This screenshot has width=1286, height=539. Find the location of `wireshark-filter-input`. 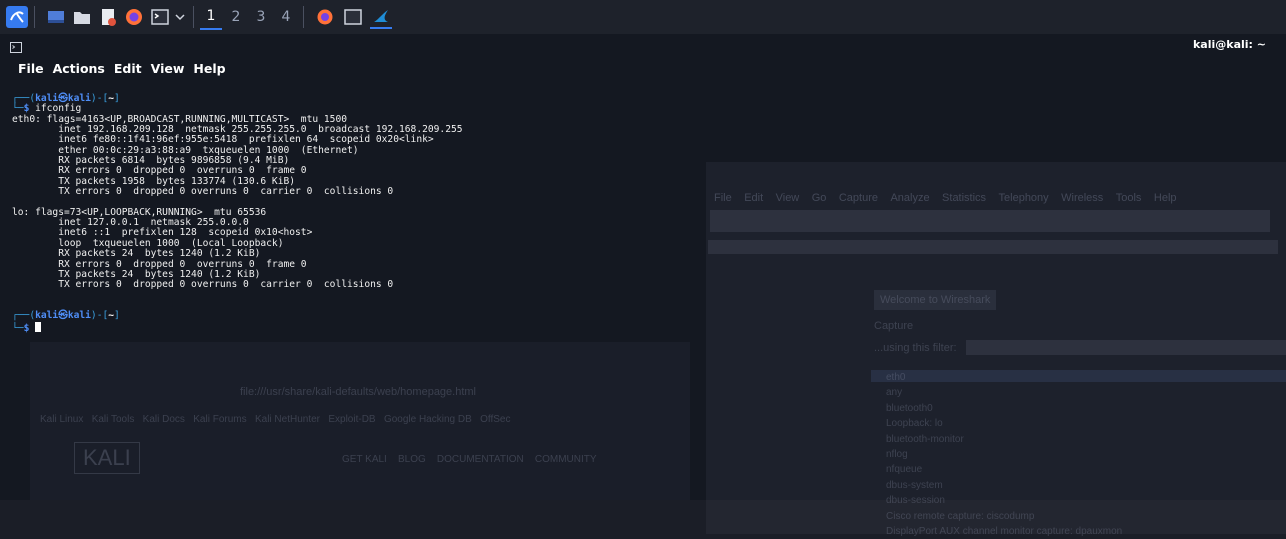

wireshark-filter-input is located at coordinates (1126, 347).